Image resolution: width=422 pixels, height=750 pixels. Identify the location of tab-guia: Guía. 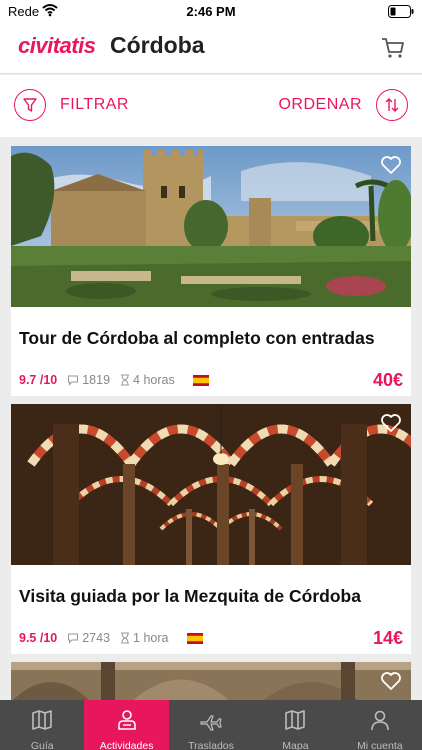
(42, 725).